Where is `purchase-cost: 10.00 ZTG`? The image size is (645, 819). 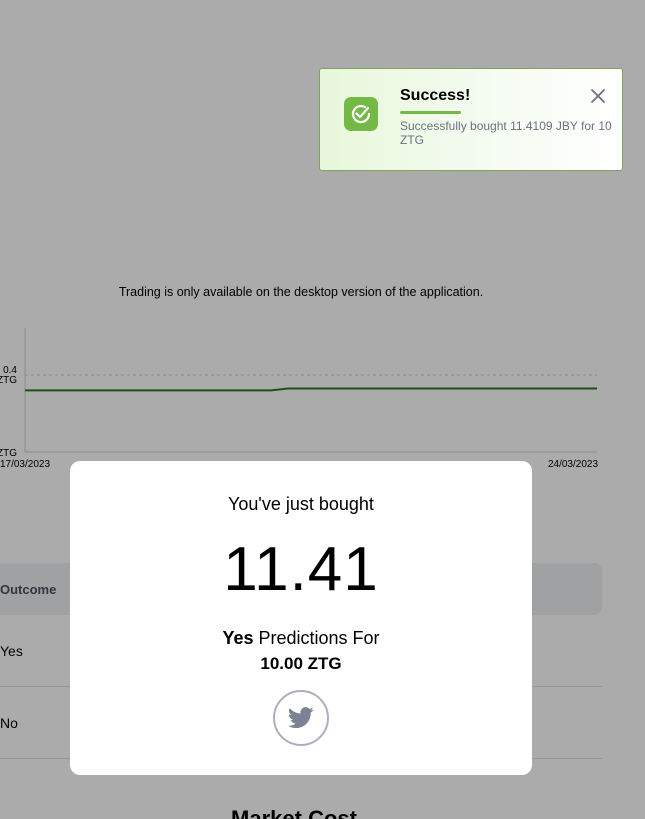 purchase-cost: 10.00 ZTG is located at coordinates (301, 663).